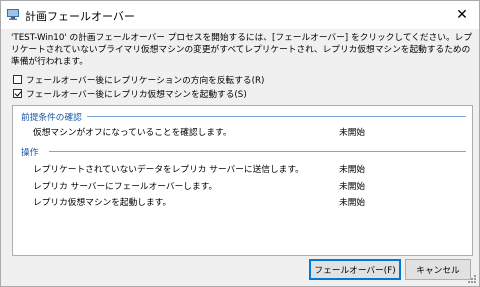 The height and width of the screenshot is (287, 480). I want to click on title-bar: 計画フェールオーバー ✕, so click(240, 15).